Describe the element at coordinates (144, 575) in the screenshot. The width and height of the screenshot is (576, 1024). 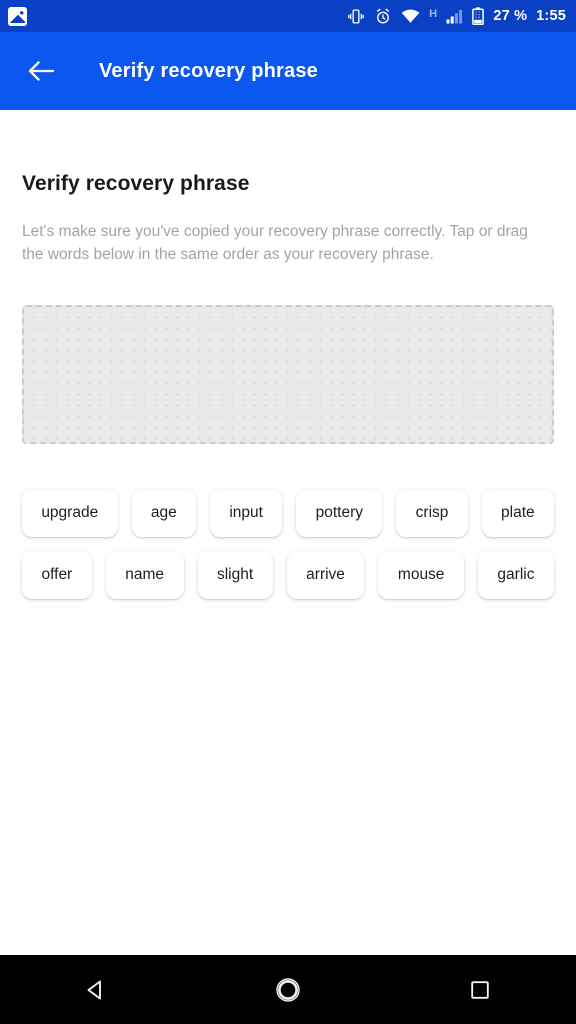
I see `word-chip: name` at that location.